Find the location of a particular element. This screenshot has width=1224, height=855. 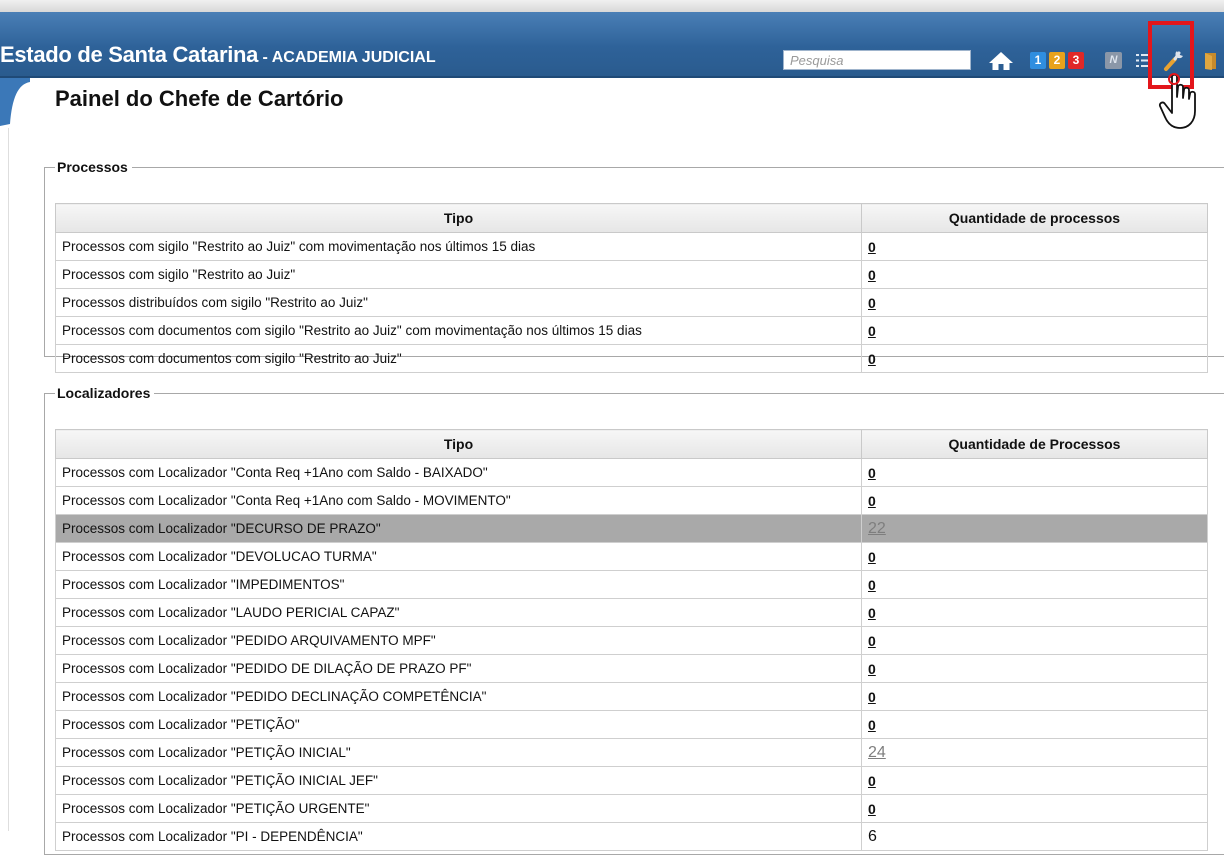

hand-cursor-icon is located at coordinates (1177, 101).